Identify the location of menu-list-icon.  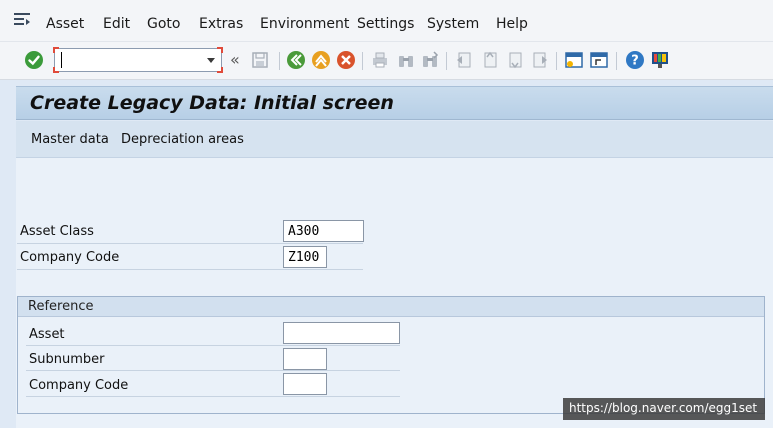
(22, 20).